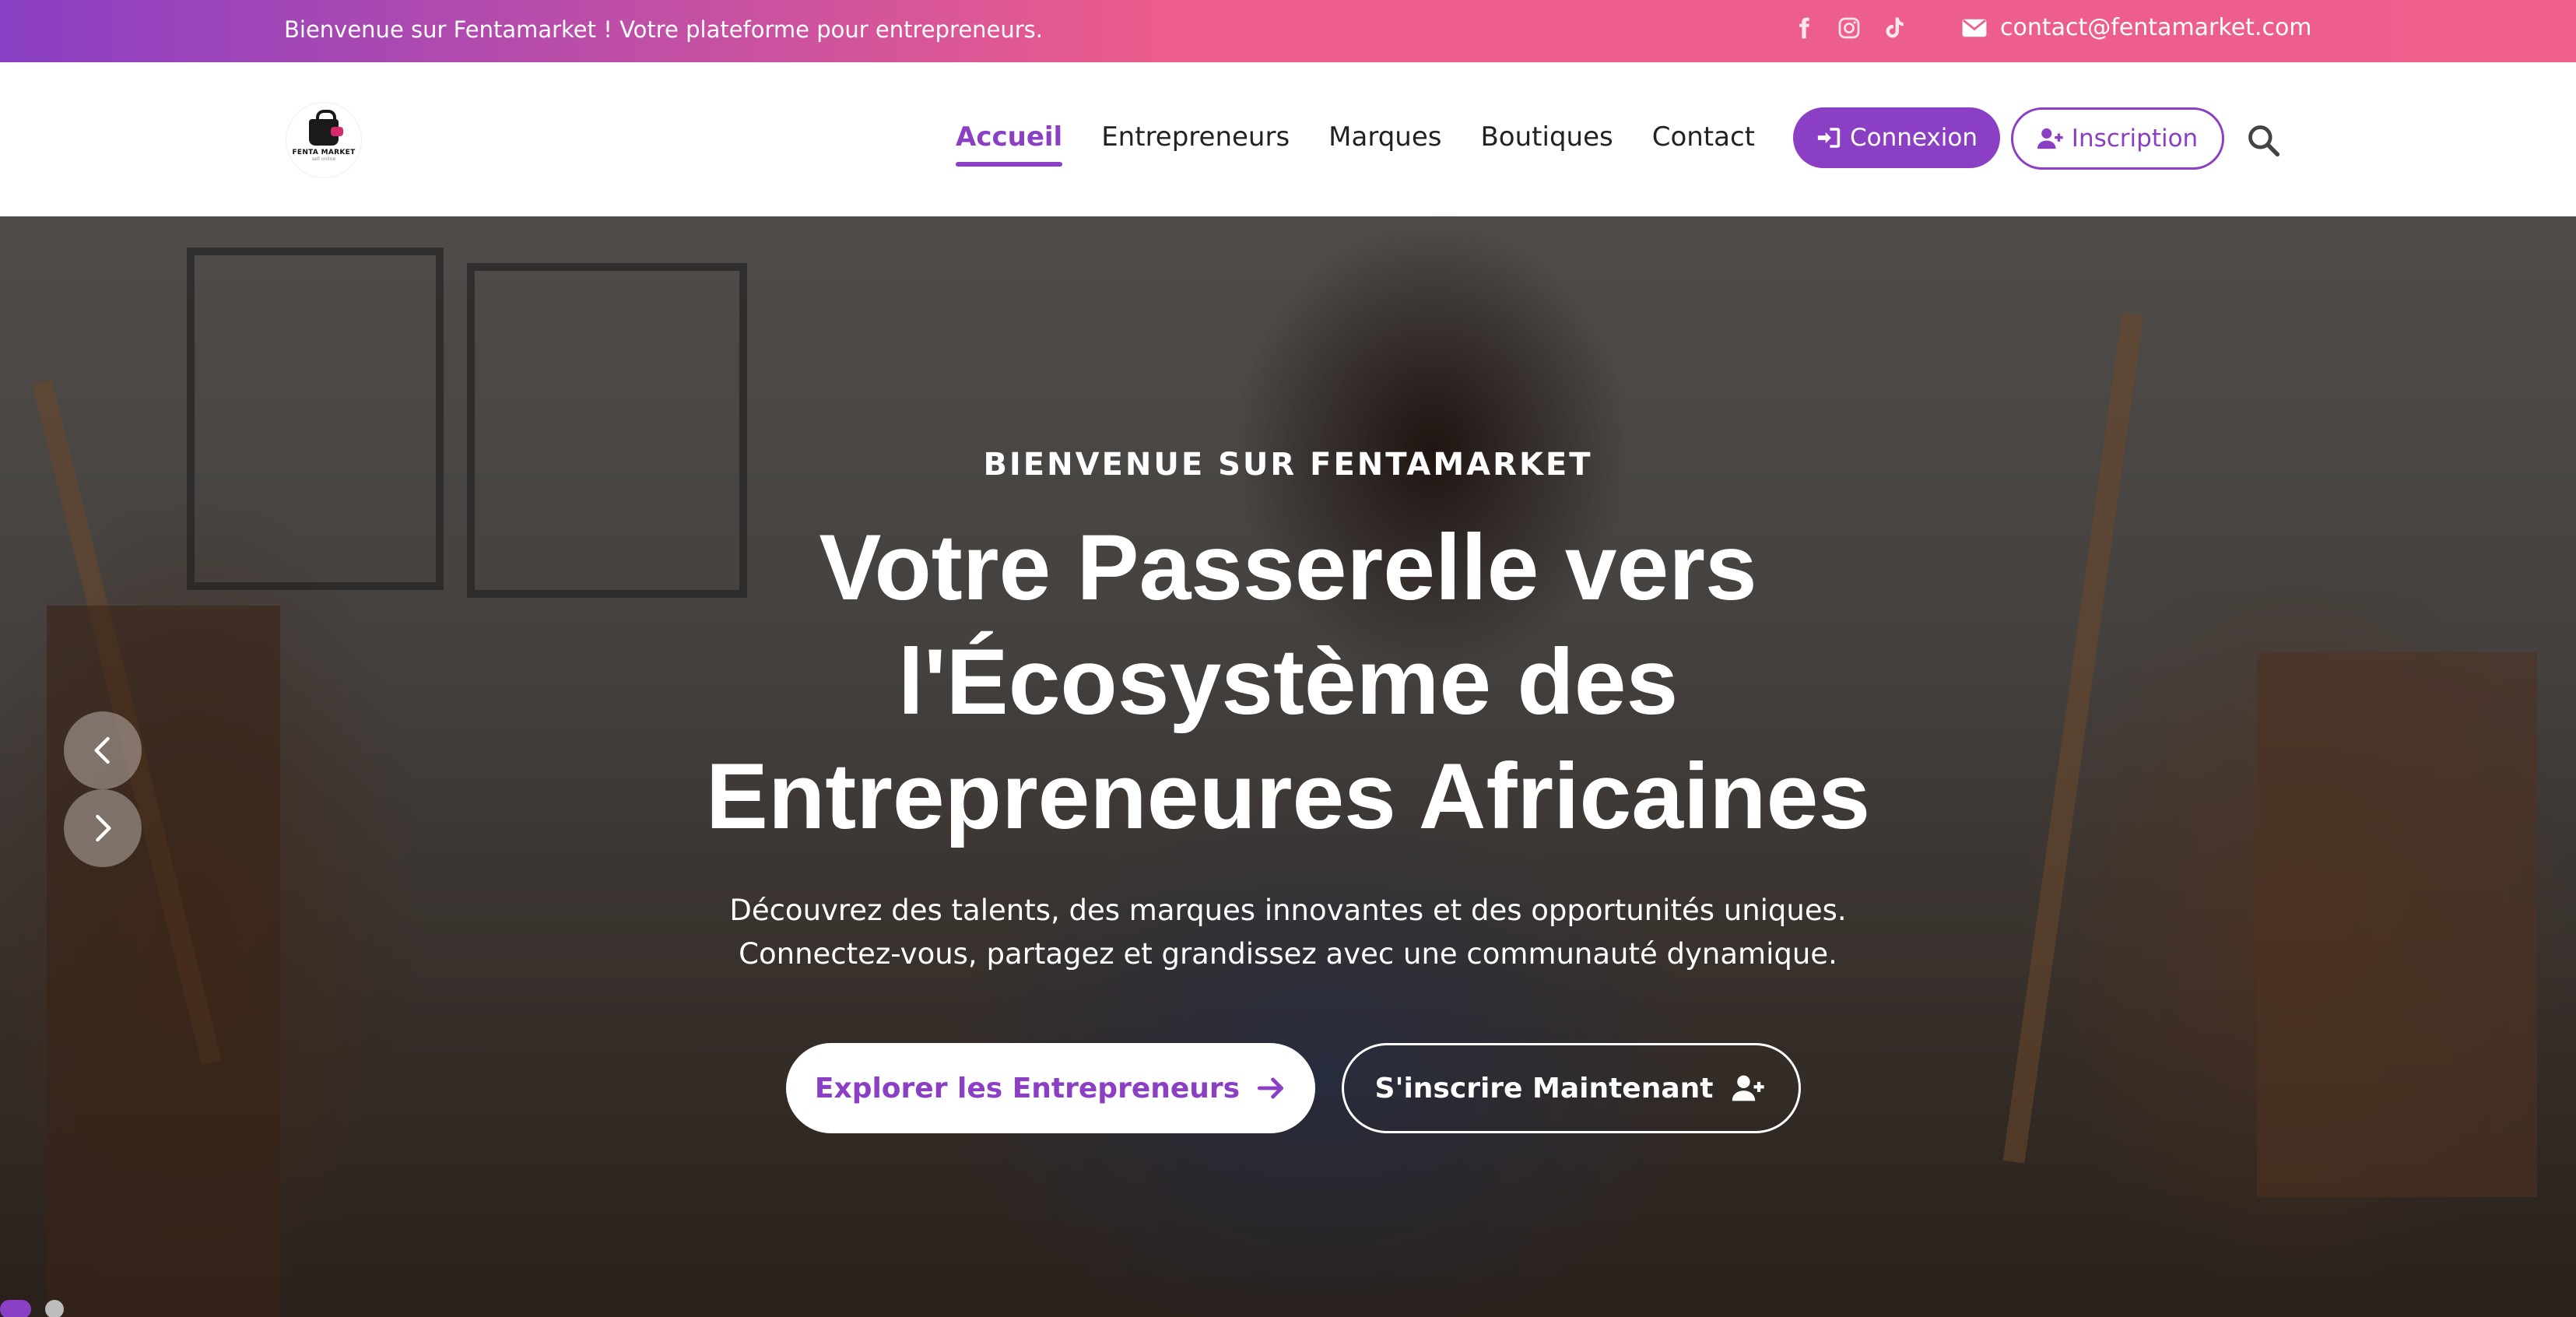  Describe the element at coordinates (1914, 138) in the screenshot. I see `login-label: Connexion` at that location.